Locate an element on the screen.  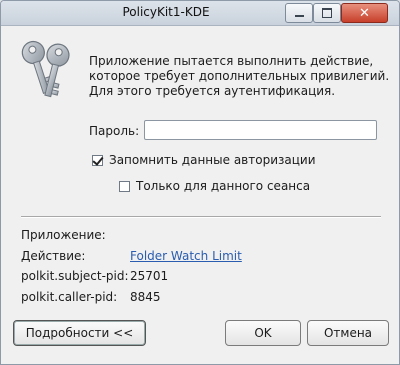
action-label: Действие: is located at coordinates (53, 256).